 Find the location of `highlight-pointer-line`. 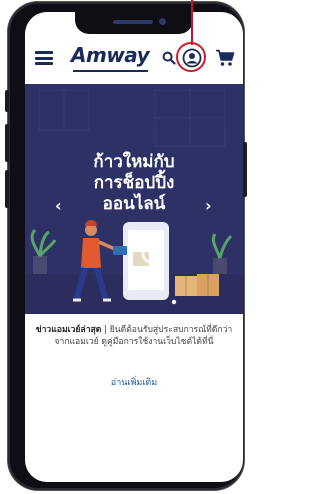

highlight-pointer-line is located at coordinates (192, 22).